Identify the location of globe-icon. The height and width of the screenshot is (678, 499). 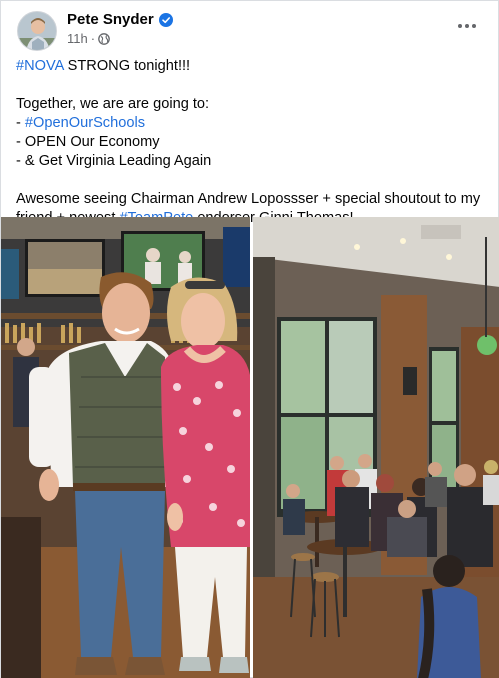
(104, 38).